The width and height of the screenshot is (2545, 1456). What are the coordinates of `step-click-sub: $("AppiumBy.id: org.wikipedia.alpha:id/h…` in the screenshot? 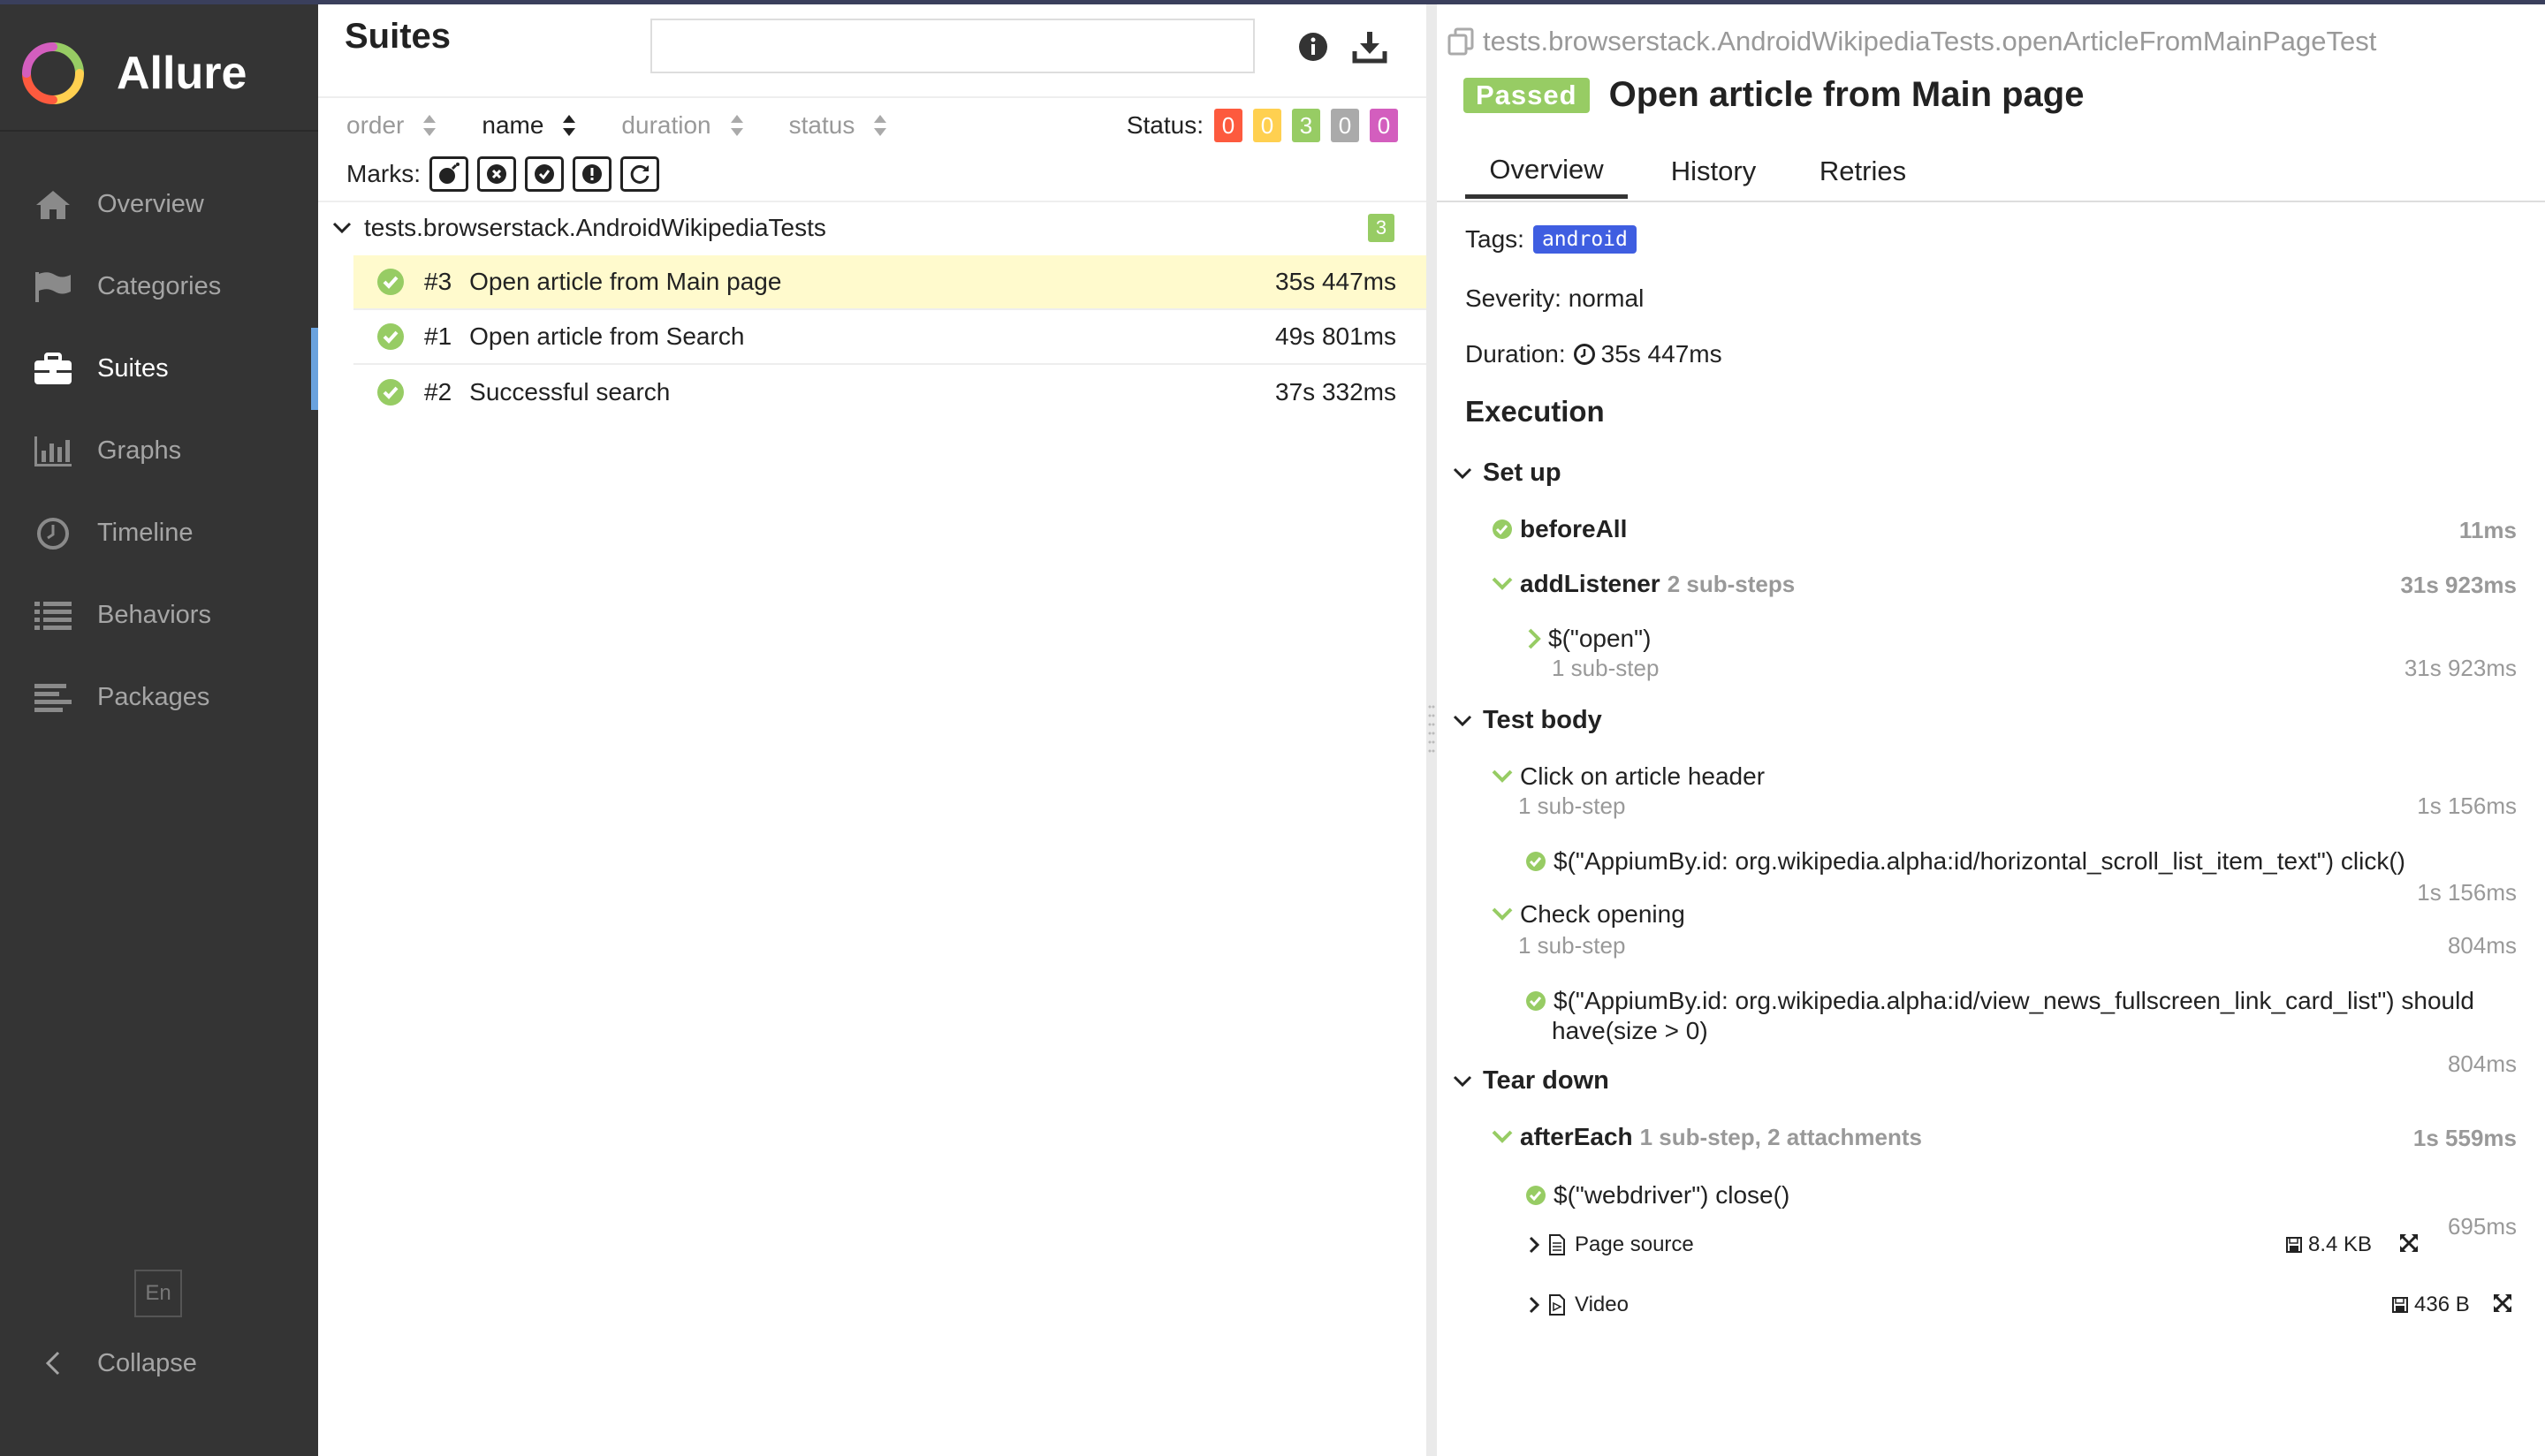 It's located at (1965, 861).